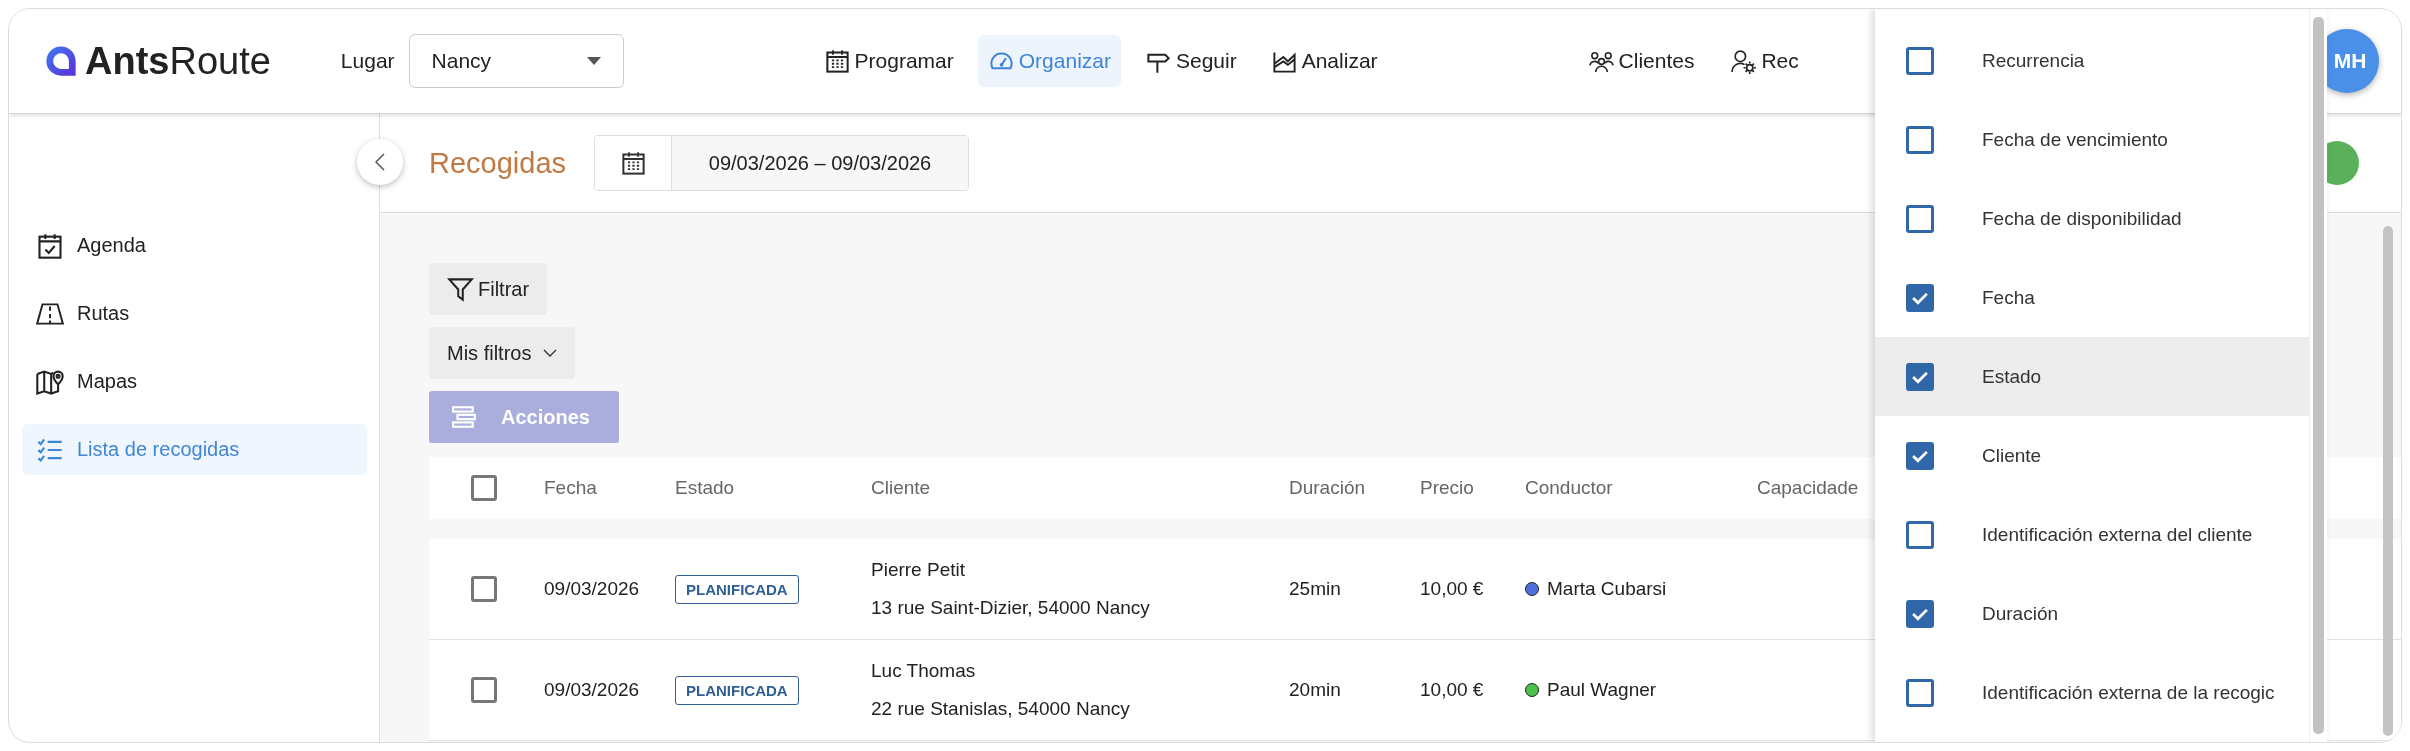 This screenshot has height=751, width=2410. I want to click on nav-item: Clientes, so click(1641, 61).